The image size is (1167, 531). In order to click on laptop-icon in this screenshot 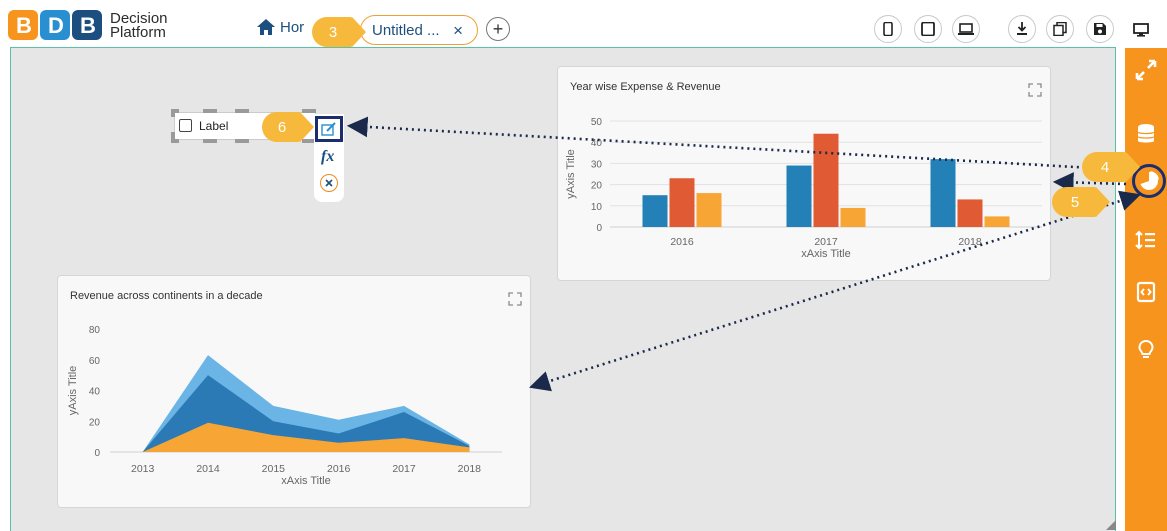, I will do `click(966, 29)`.